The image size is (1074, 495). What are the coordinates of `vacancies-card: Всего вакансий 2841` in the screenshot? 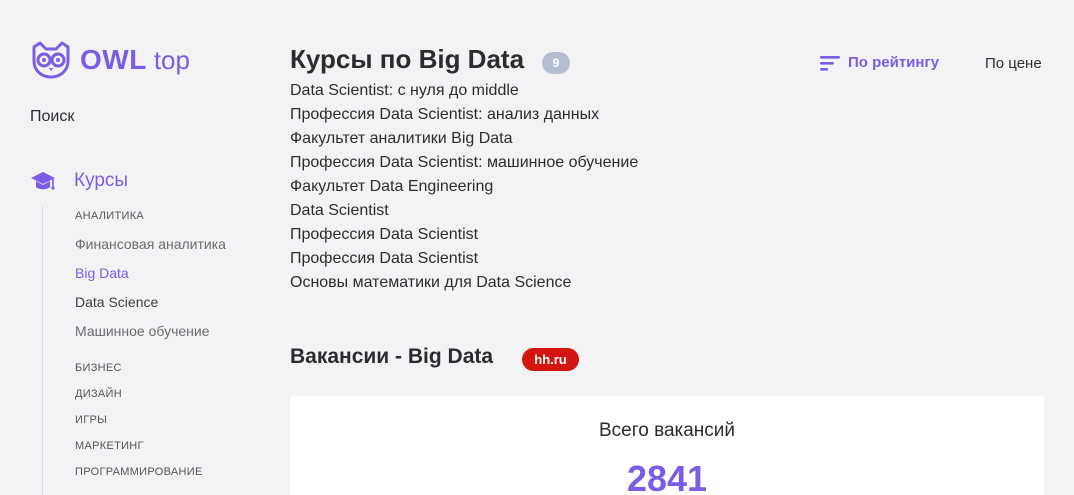 It's located at (667, 445).